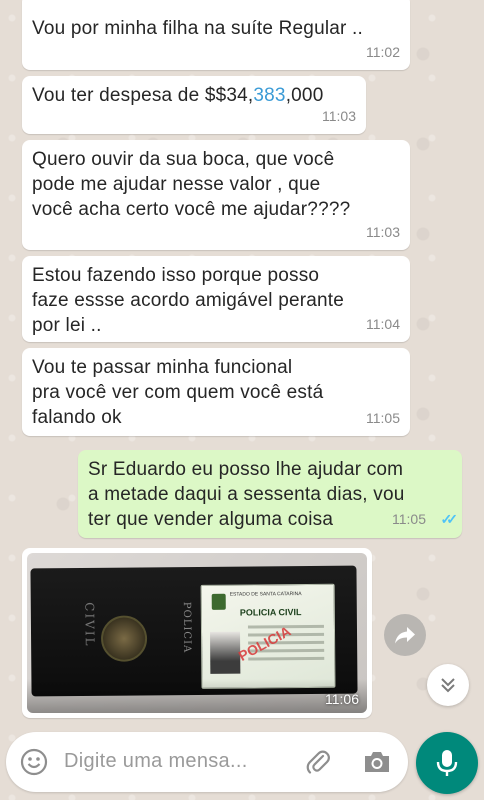  What do you see at coordinates (178, 95) in the screenshot?
I see `message-text: Vou ter despesa de $$34,383,000` at bounding box center [178, 95].